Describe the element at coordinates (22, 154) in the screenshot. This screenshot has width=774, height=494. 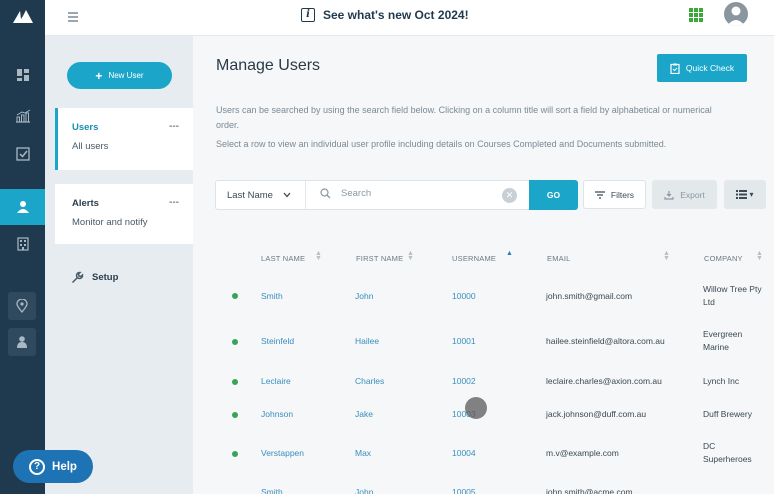
I see `checklist-icon` at that location.